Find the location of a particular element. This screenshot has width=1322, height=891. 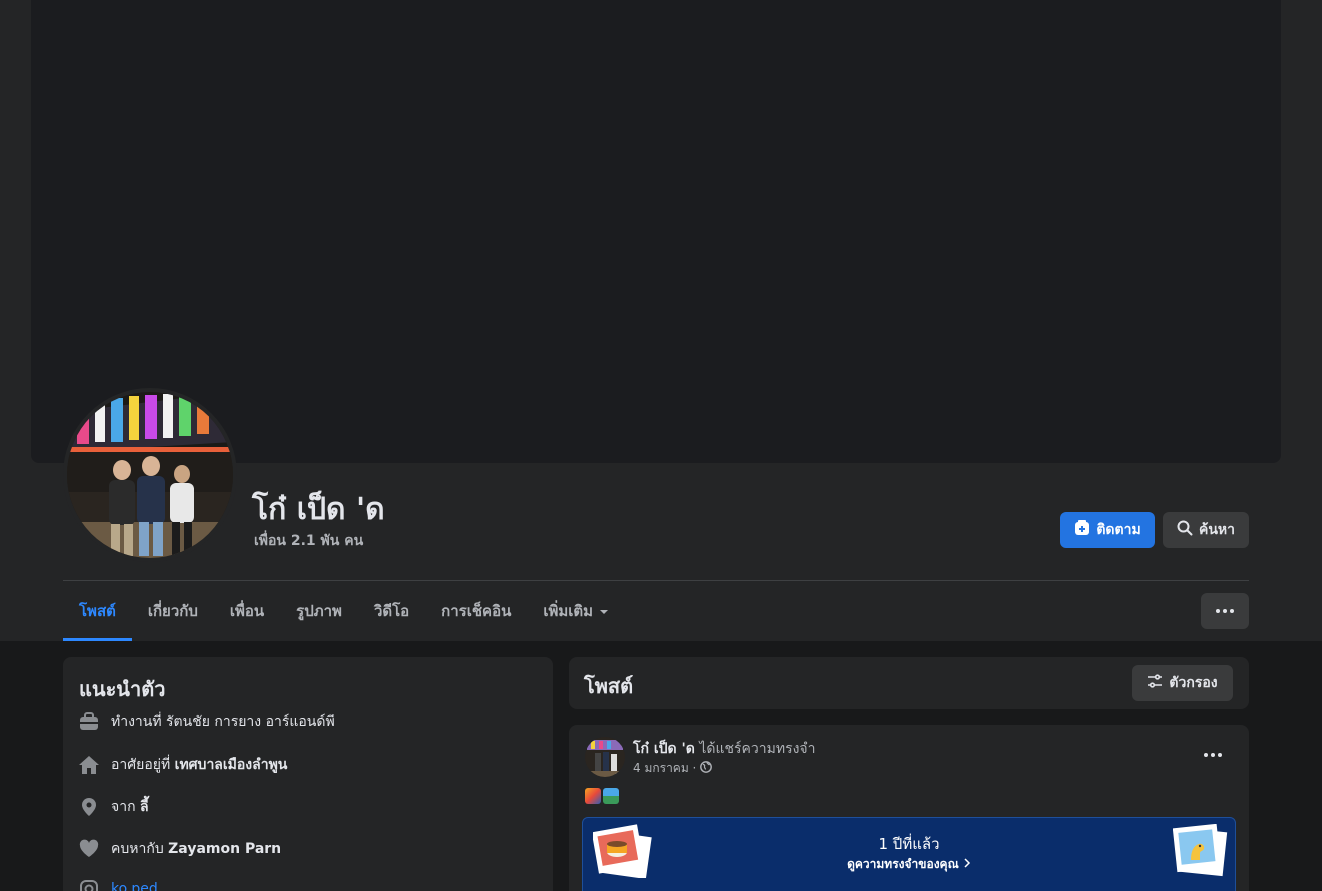

tab-label: รูปภาพ is located at coordinates (319, 611).